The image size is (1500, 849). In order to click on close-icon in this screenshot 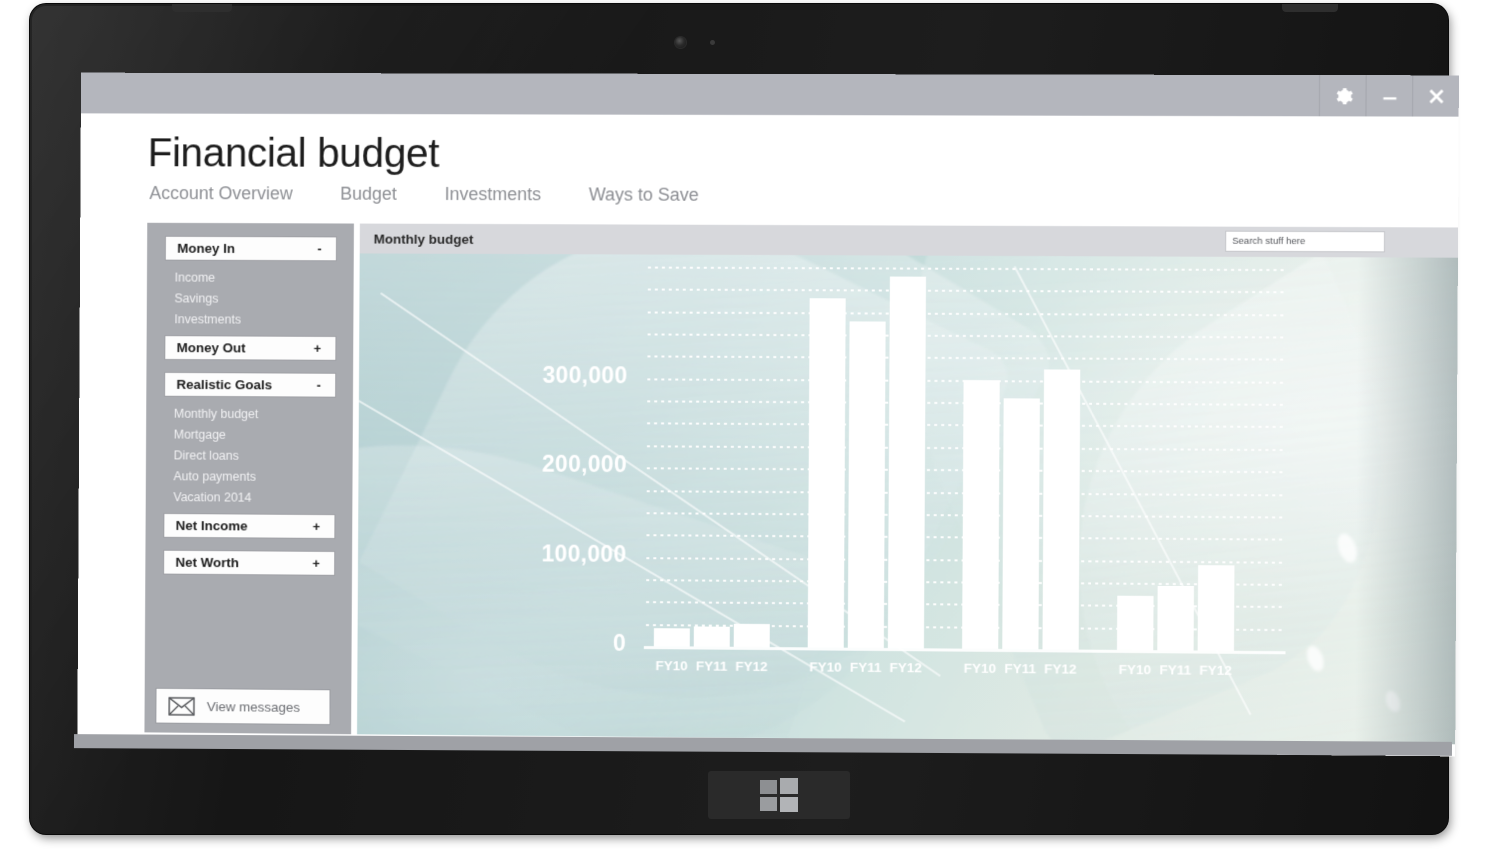, I will do `click(1436, 96)`.